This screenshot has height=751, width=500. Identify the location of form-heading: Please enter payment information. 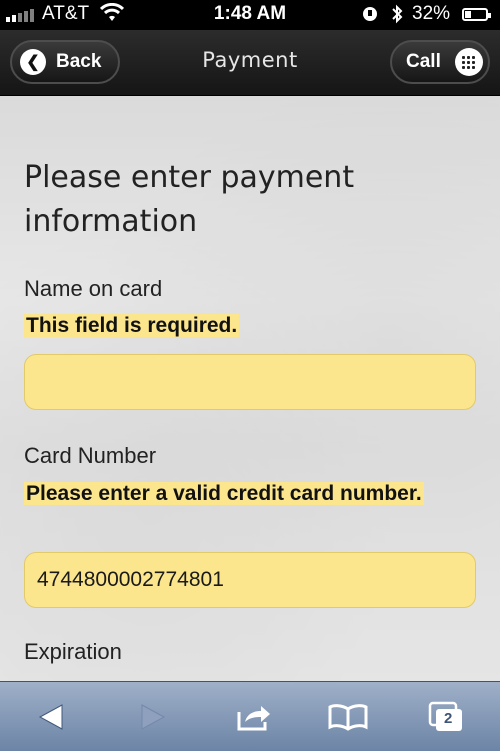
(189, 199).